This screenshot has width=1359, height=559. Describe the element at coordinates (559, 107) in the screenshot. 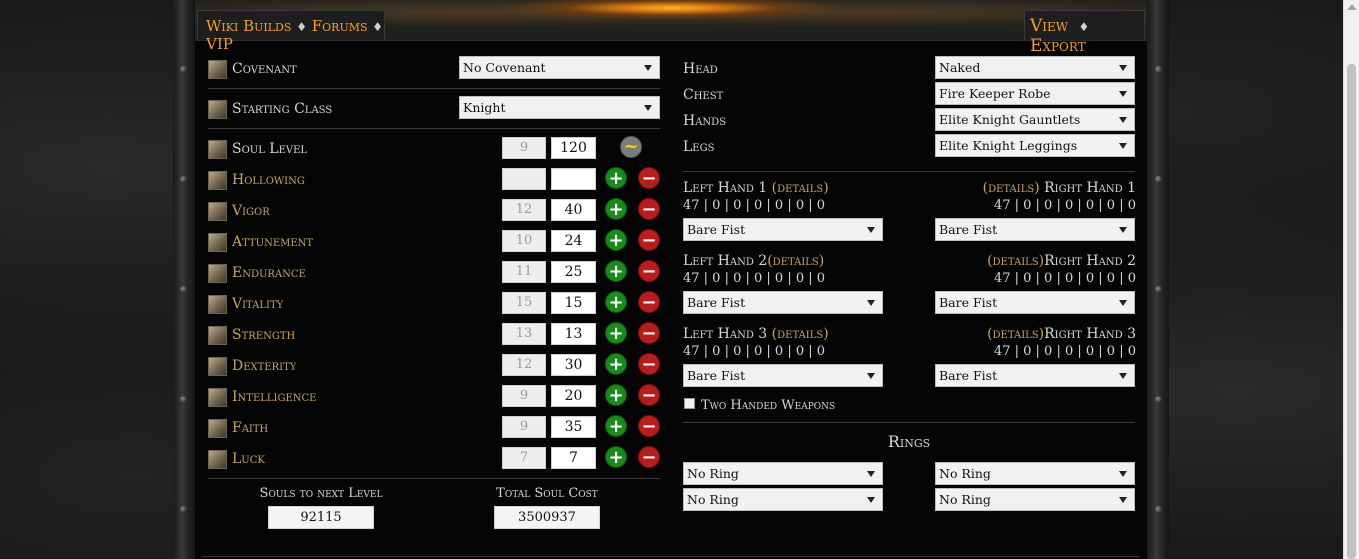

I see `starting-class-select: Knight` at that location.